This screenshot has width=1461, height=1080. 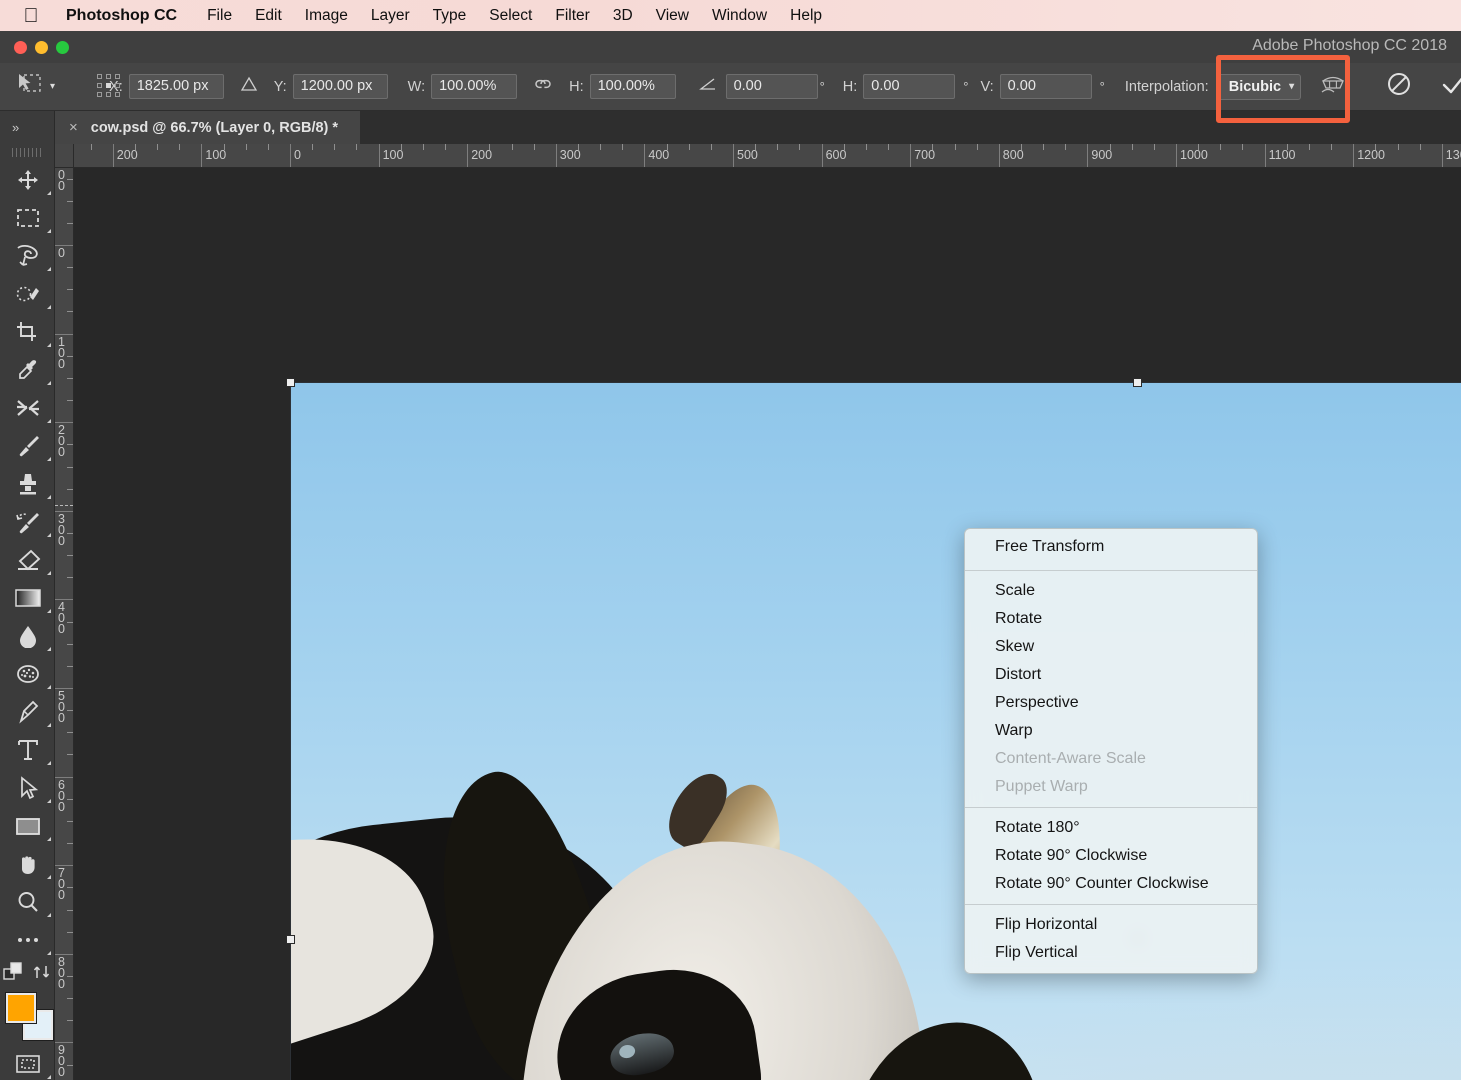 I want to click on menu-item-rotate-90-clockwise: Rotate 90° Clockwise, so click(x=1111, y=856).